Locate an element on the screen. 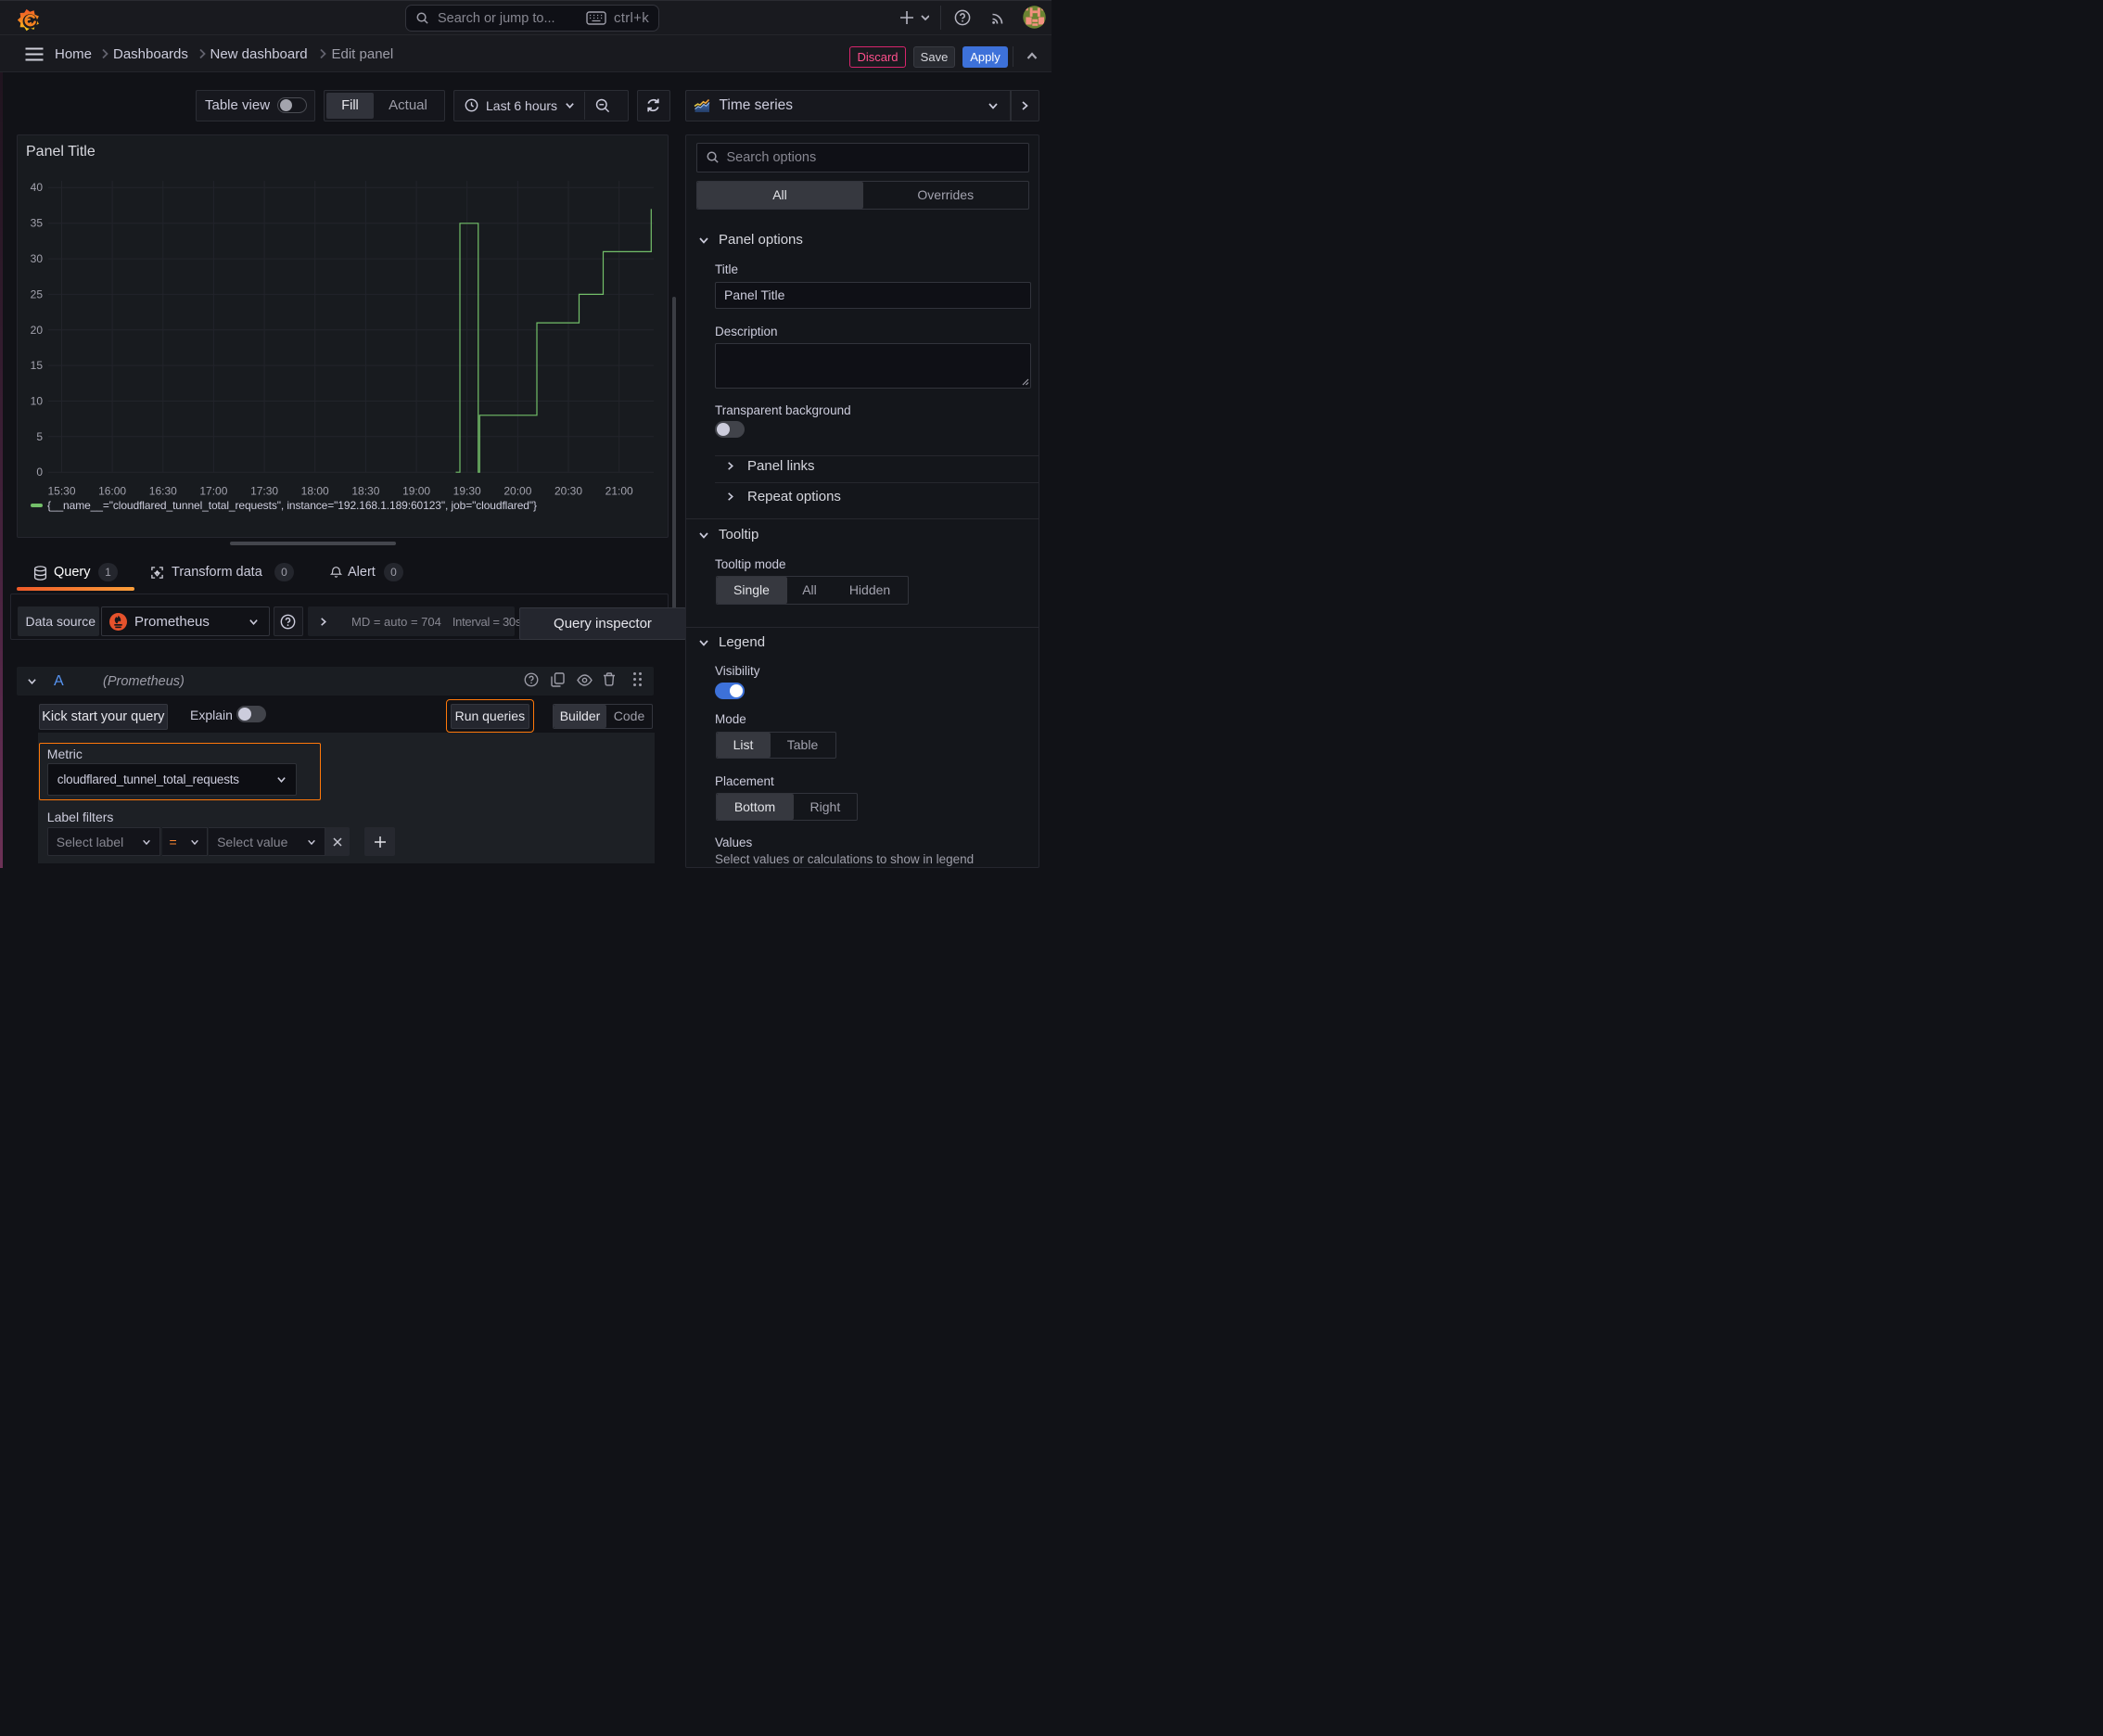 Image resolution: width=2103 pixels, height=1736 pixels. svg-text: 18:00 is located at coordinates (315, 492).